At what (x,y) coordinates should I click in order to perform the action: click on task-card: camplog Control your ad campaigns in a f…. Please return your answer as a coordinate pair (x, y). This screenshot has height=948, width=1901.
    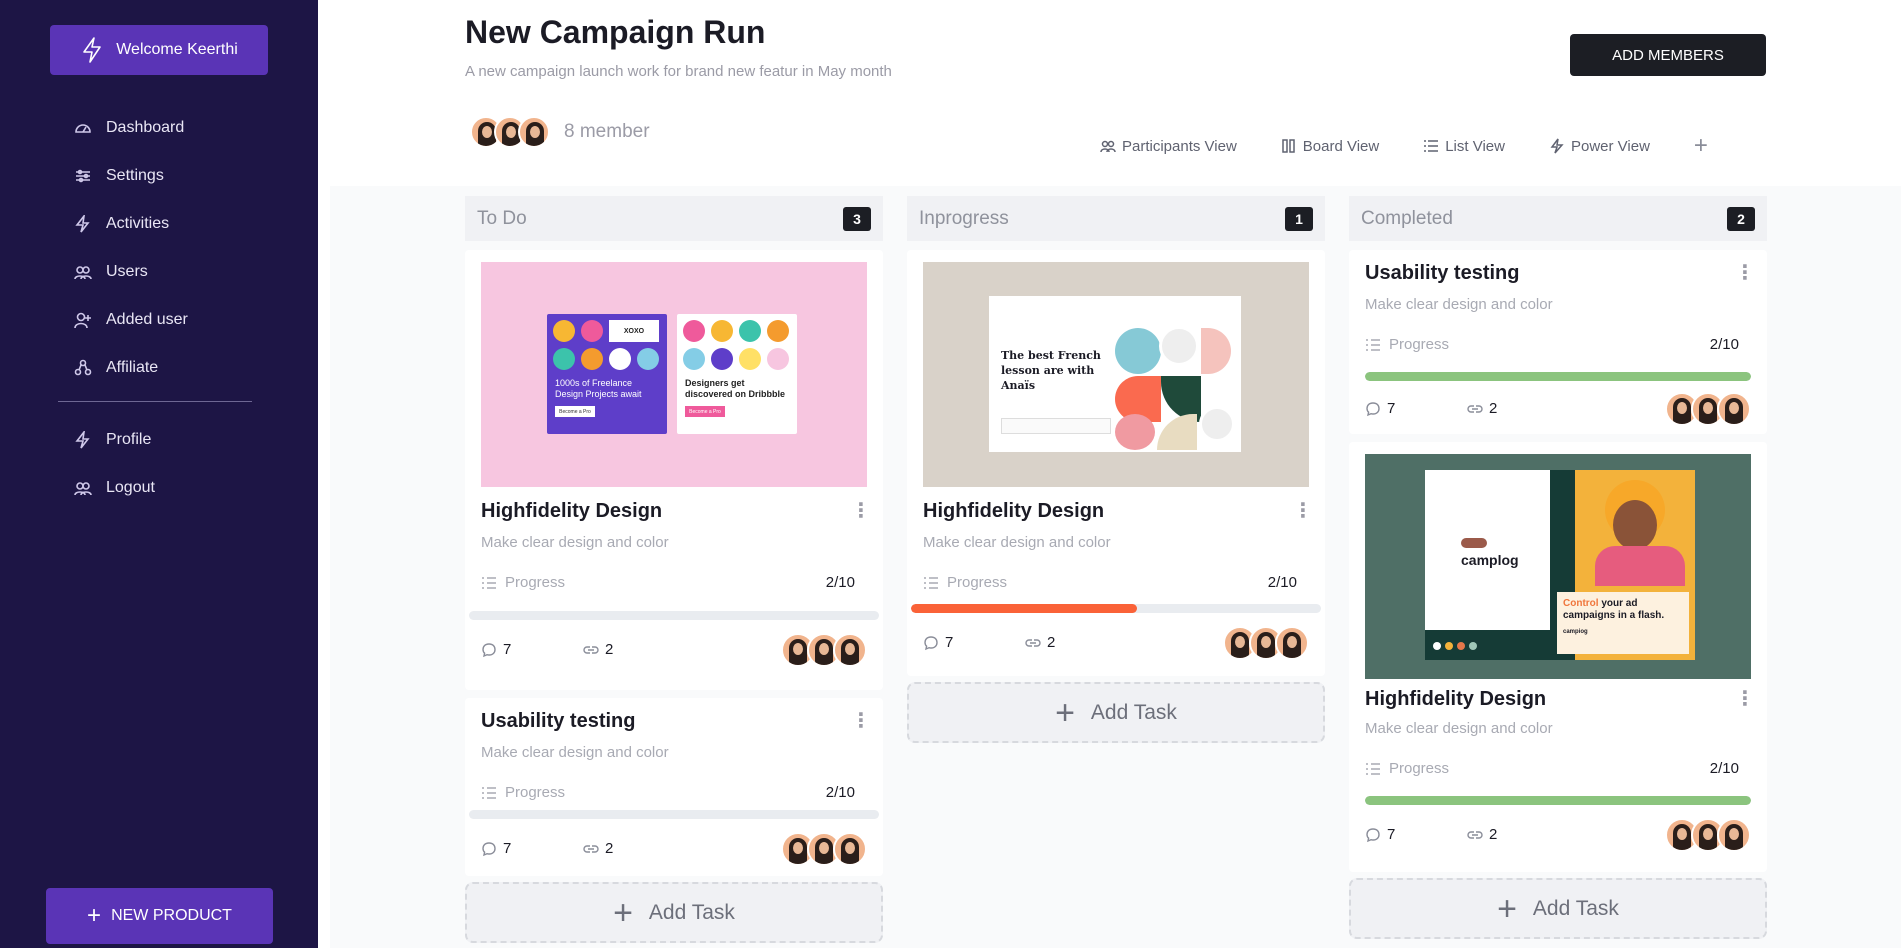
    Looking at the image, I should click on (1558, 657).